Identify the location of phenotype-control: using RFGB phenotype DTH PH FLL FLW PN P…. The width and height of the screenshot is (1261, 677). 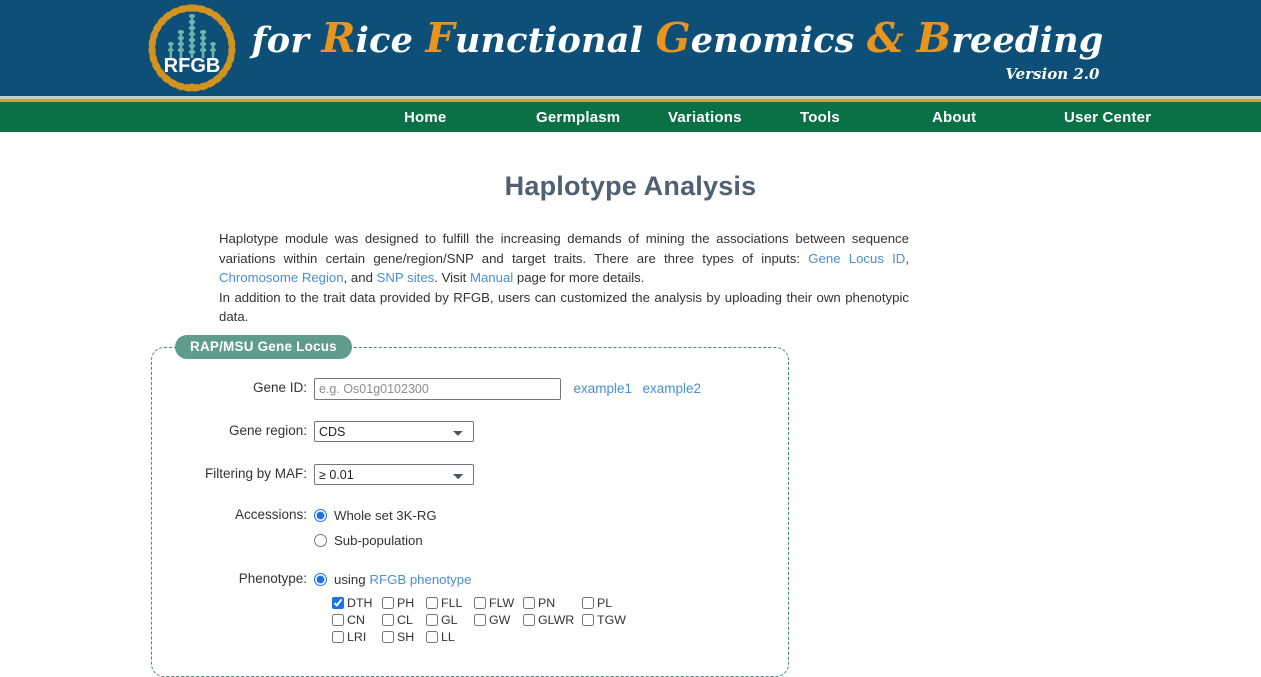
(551, 607).